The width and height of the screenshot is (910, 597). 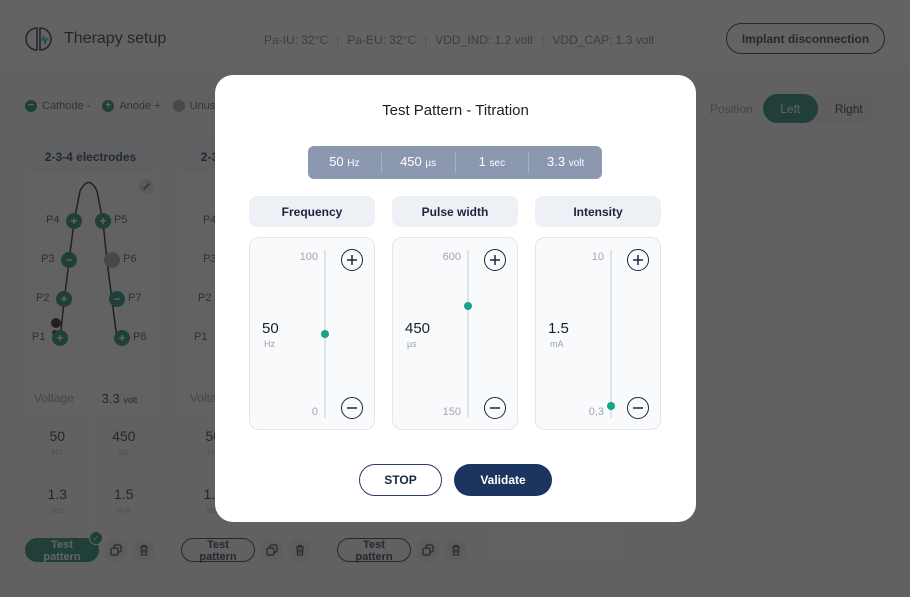 I want to click on pulse-width-header: Pulse width, so click(x=455, y=211).